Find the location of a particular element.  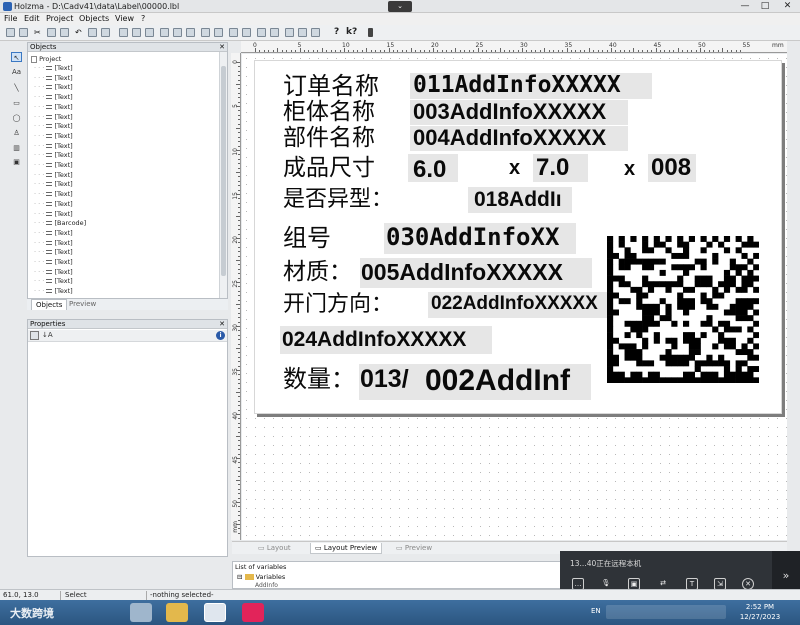

label-finished-size: 成品尺寸 is located at coordinates (329, 168).